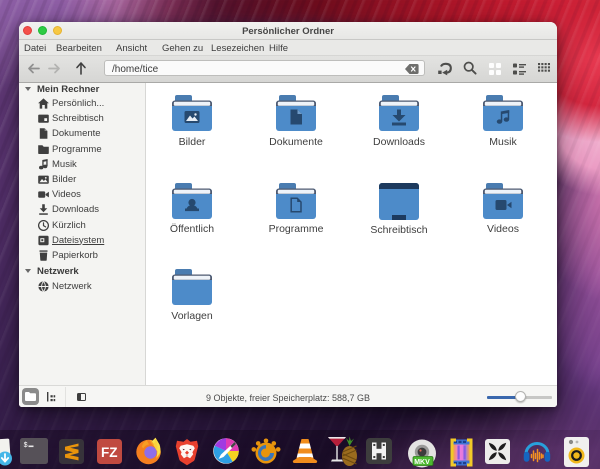  Describe the element at coordinates (109, 452) in the screenshot. I see `svg-text: FZ` at that location.